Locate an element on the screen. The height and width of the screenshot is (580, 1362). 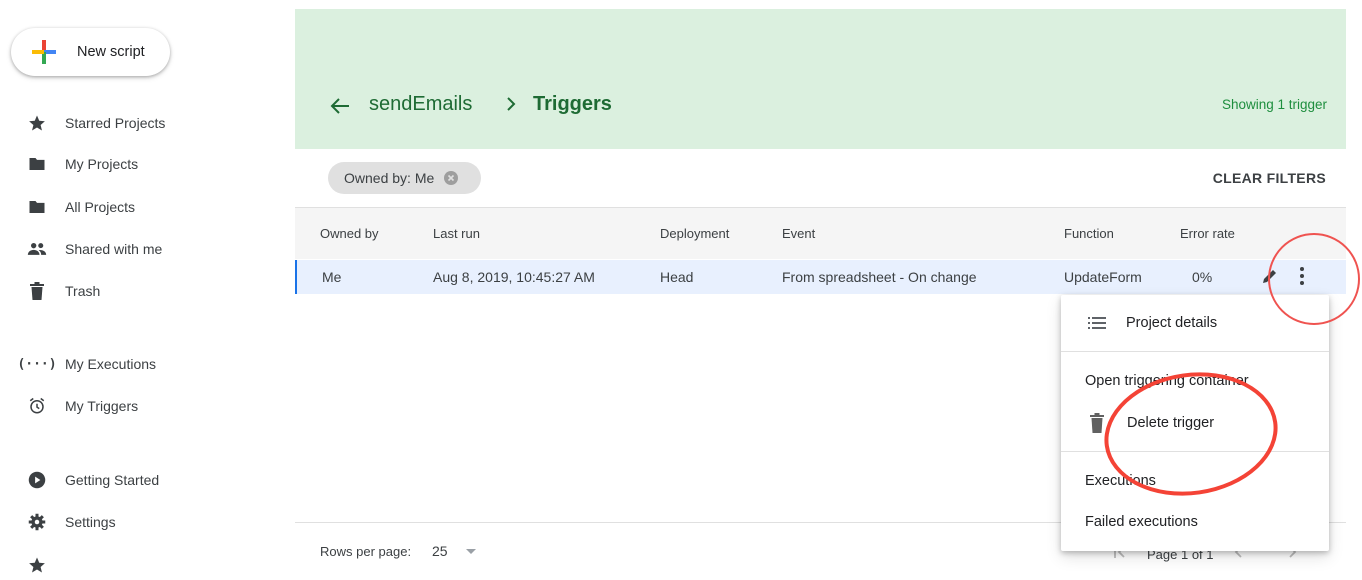
play-circle-icon is located at coordinates (37, 480).